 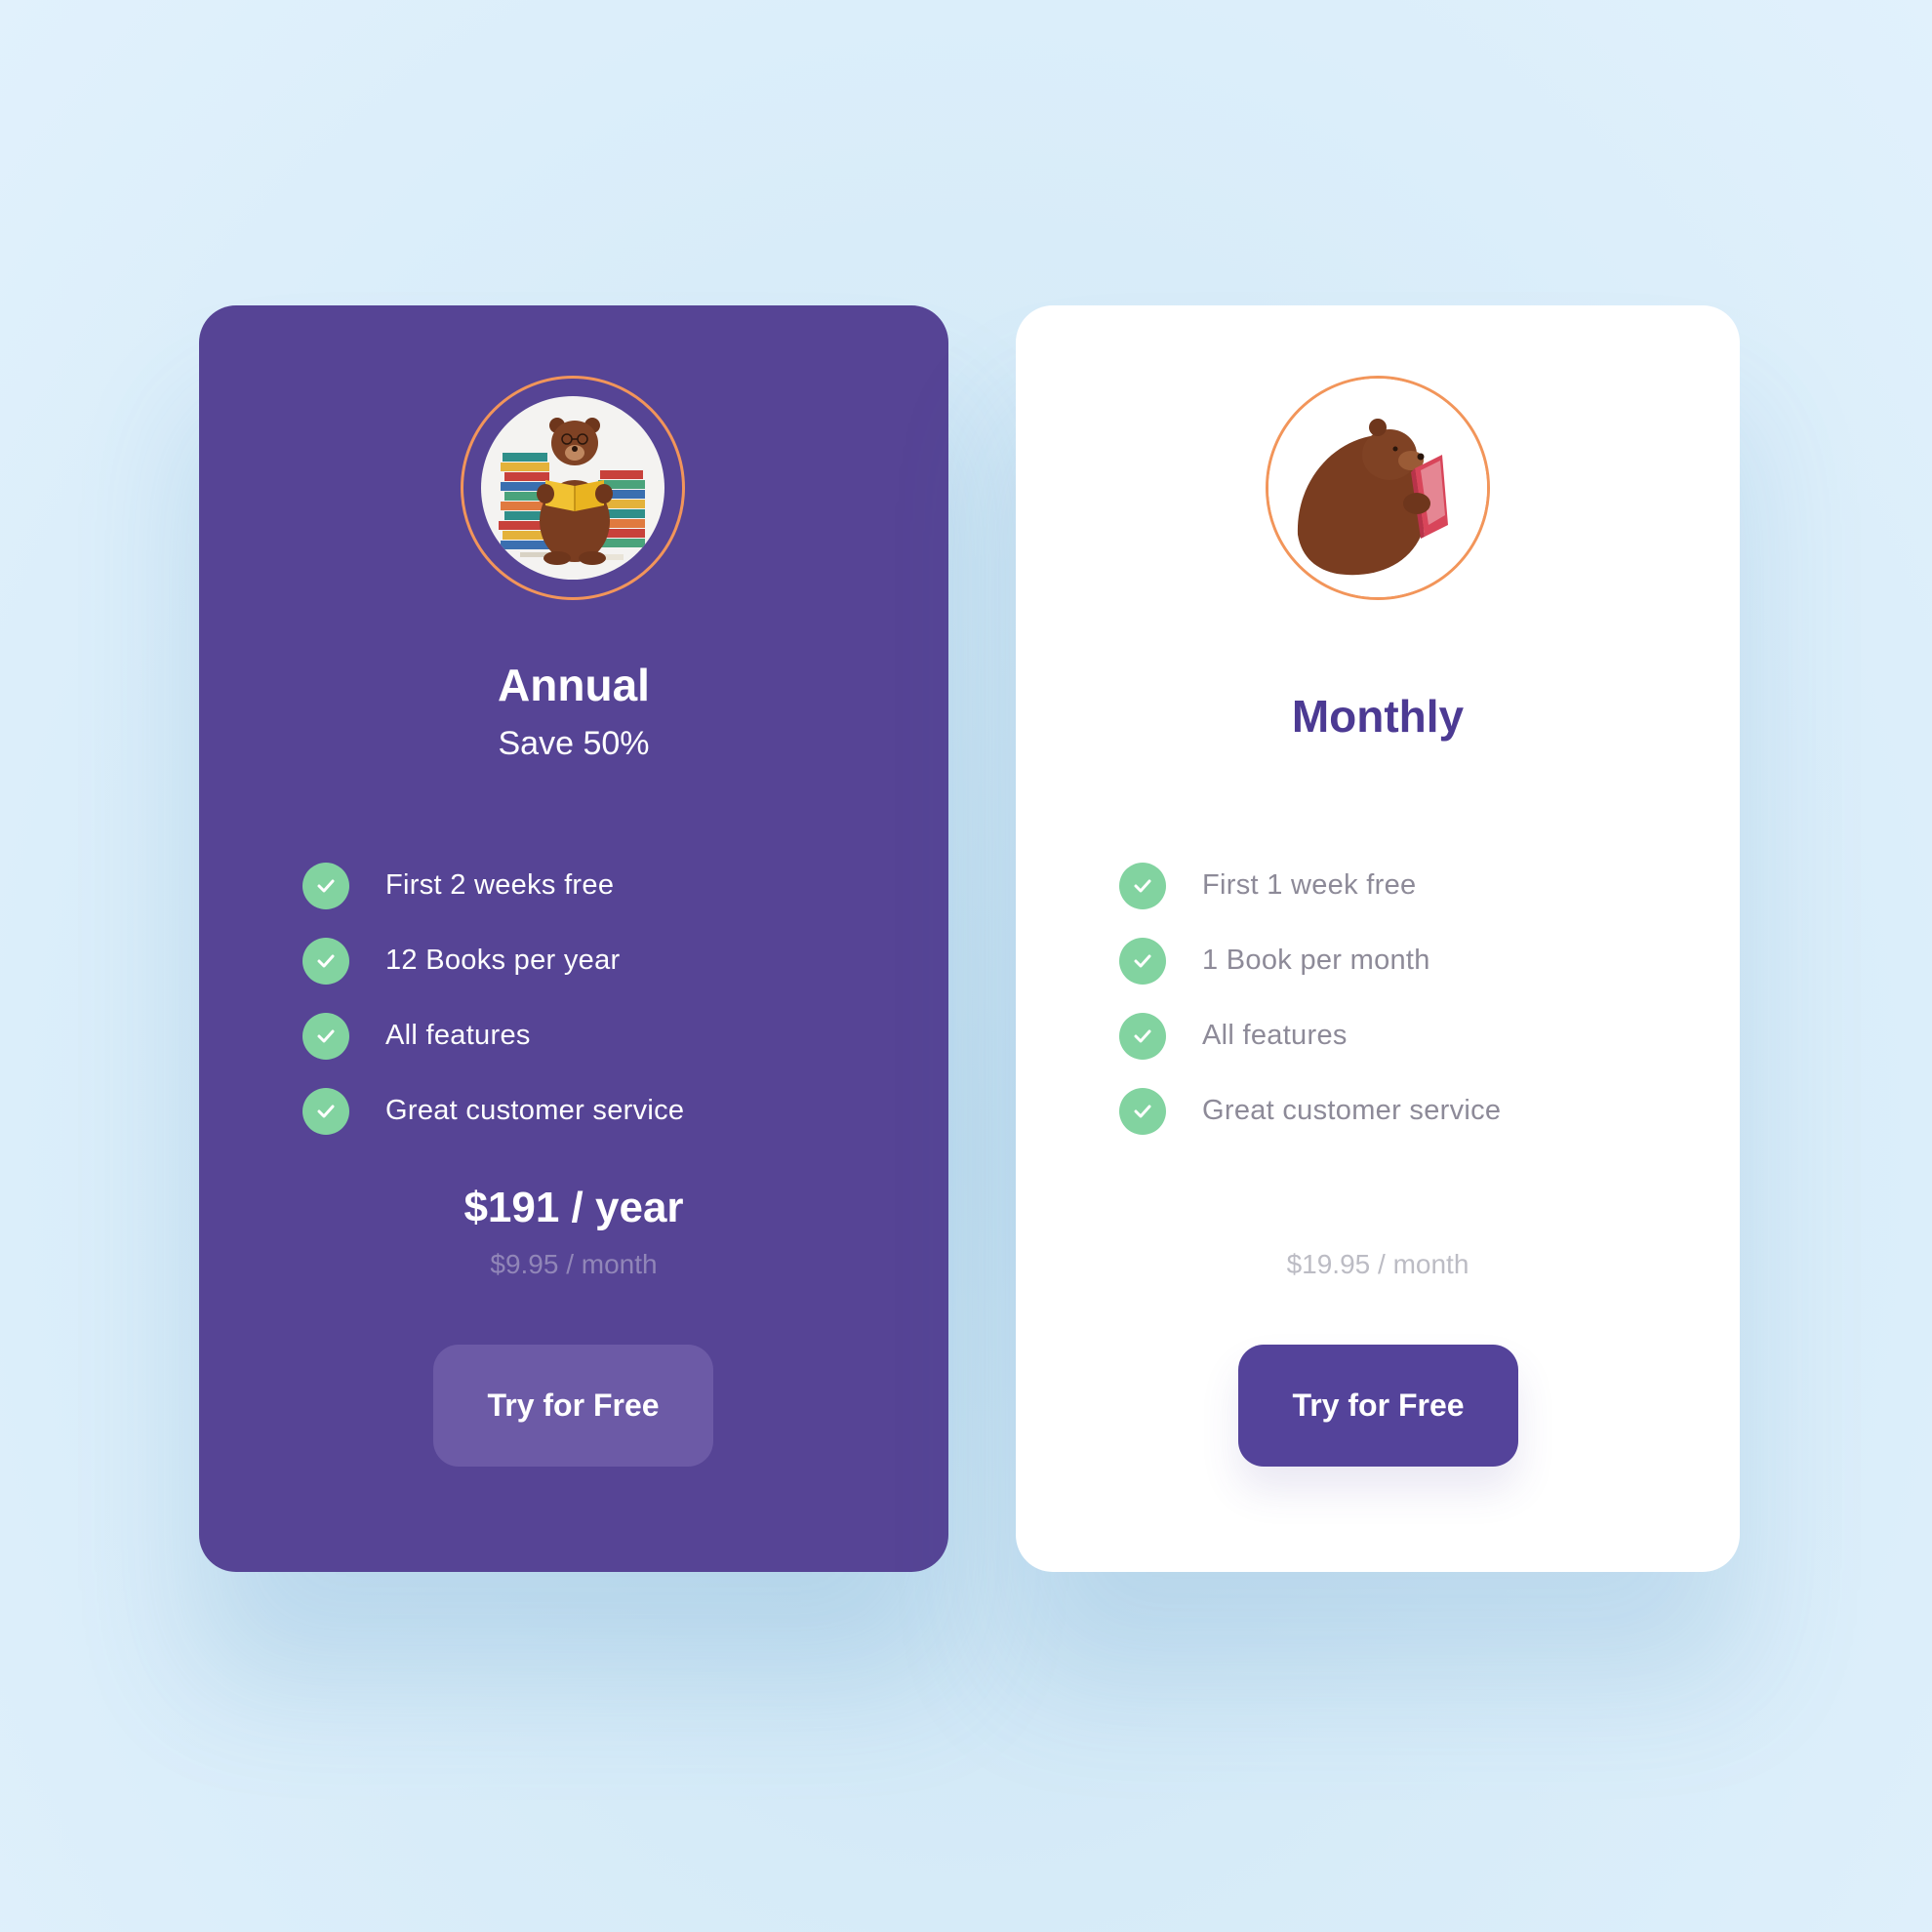 What do you see at coordinates (574, 743) in the screenshot?
I see `plan-savings-label: Save 50%` at bounding box center [574, 743].